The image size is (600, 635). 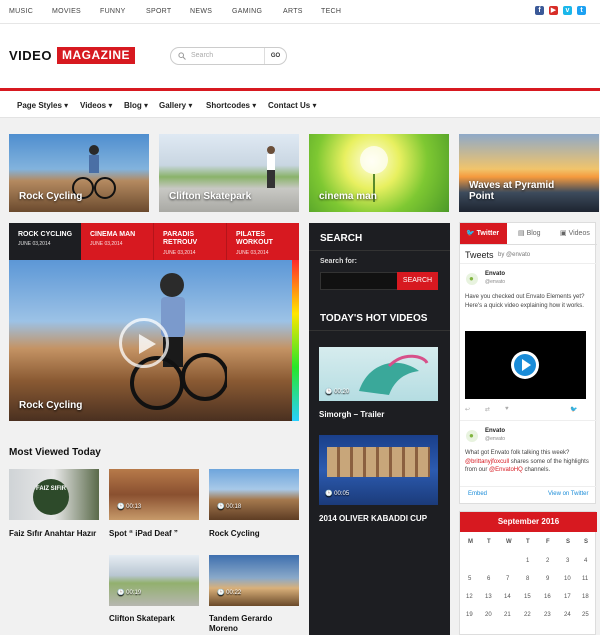 What do you see at coordinates (548, 542) in the screenshot?
I see `calendar-weekday: F` at bounding box center [548, 542].